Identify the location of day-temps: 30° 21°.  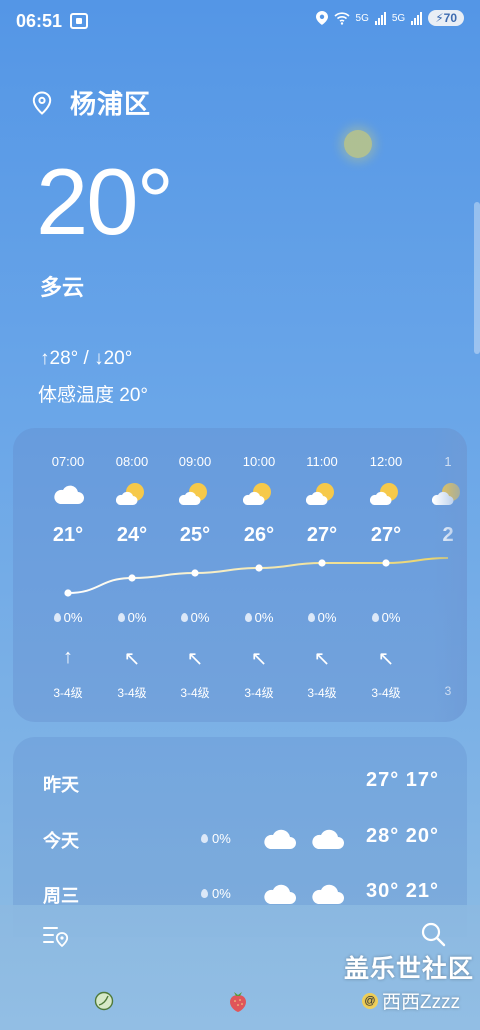
(402, 891).